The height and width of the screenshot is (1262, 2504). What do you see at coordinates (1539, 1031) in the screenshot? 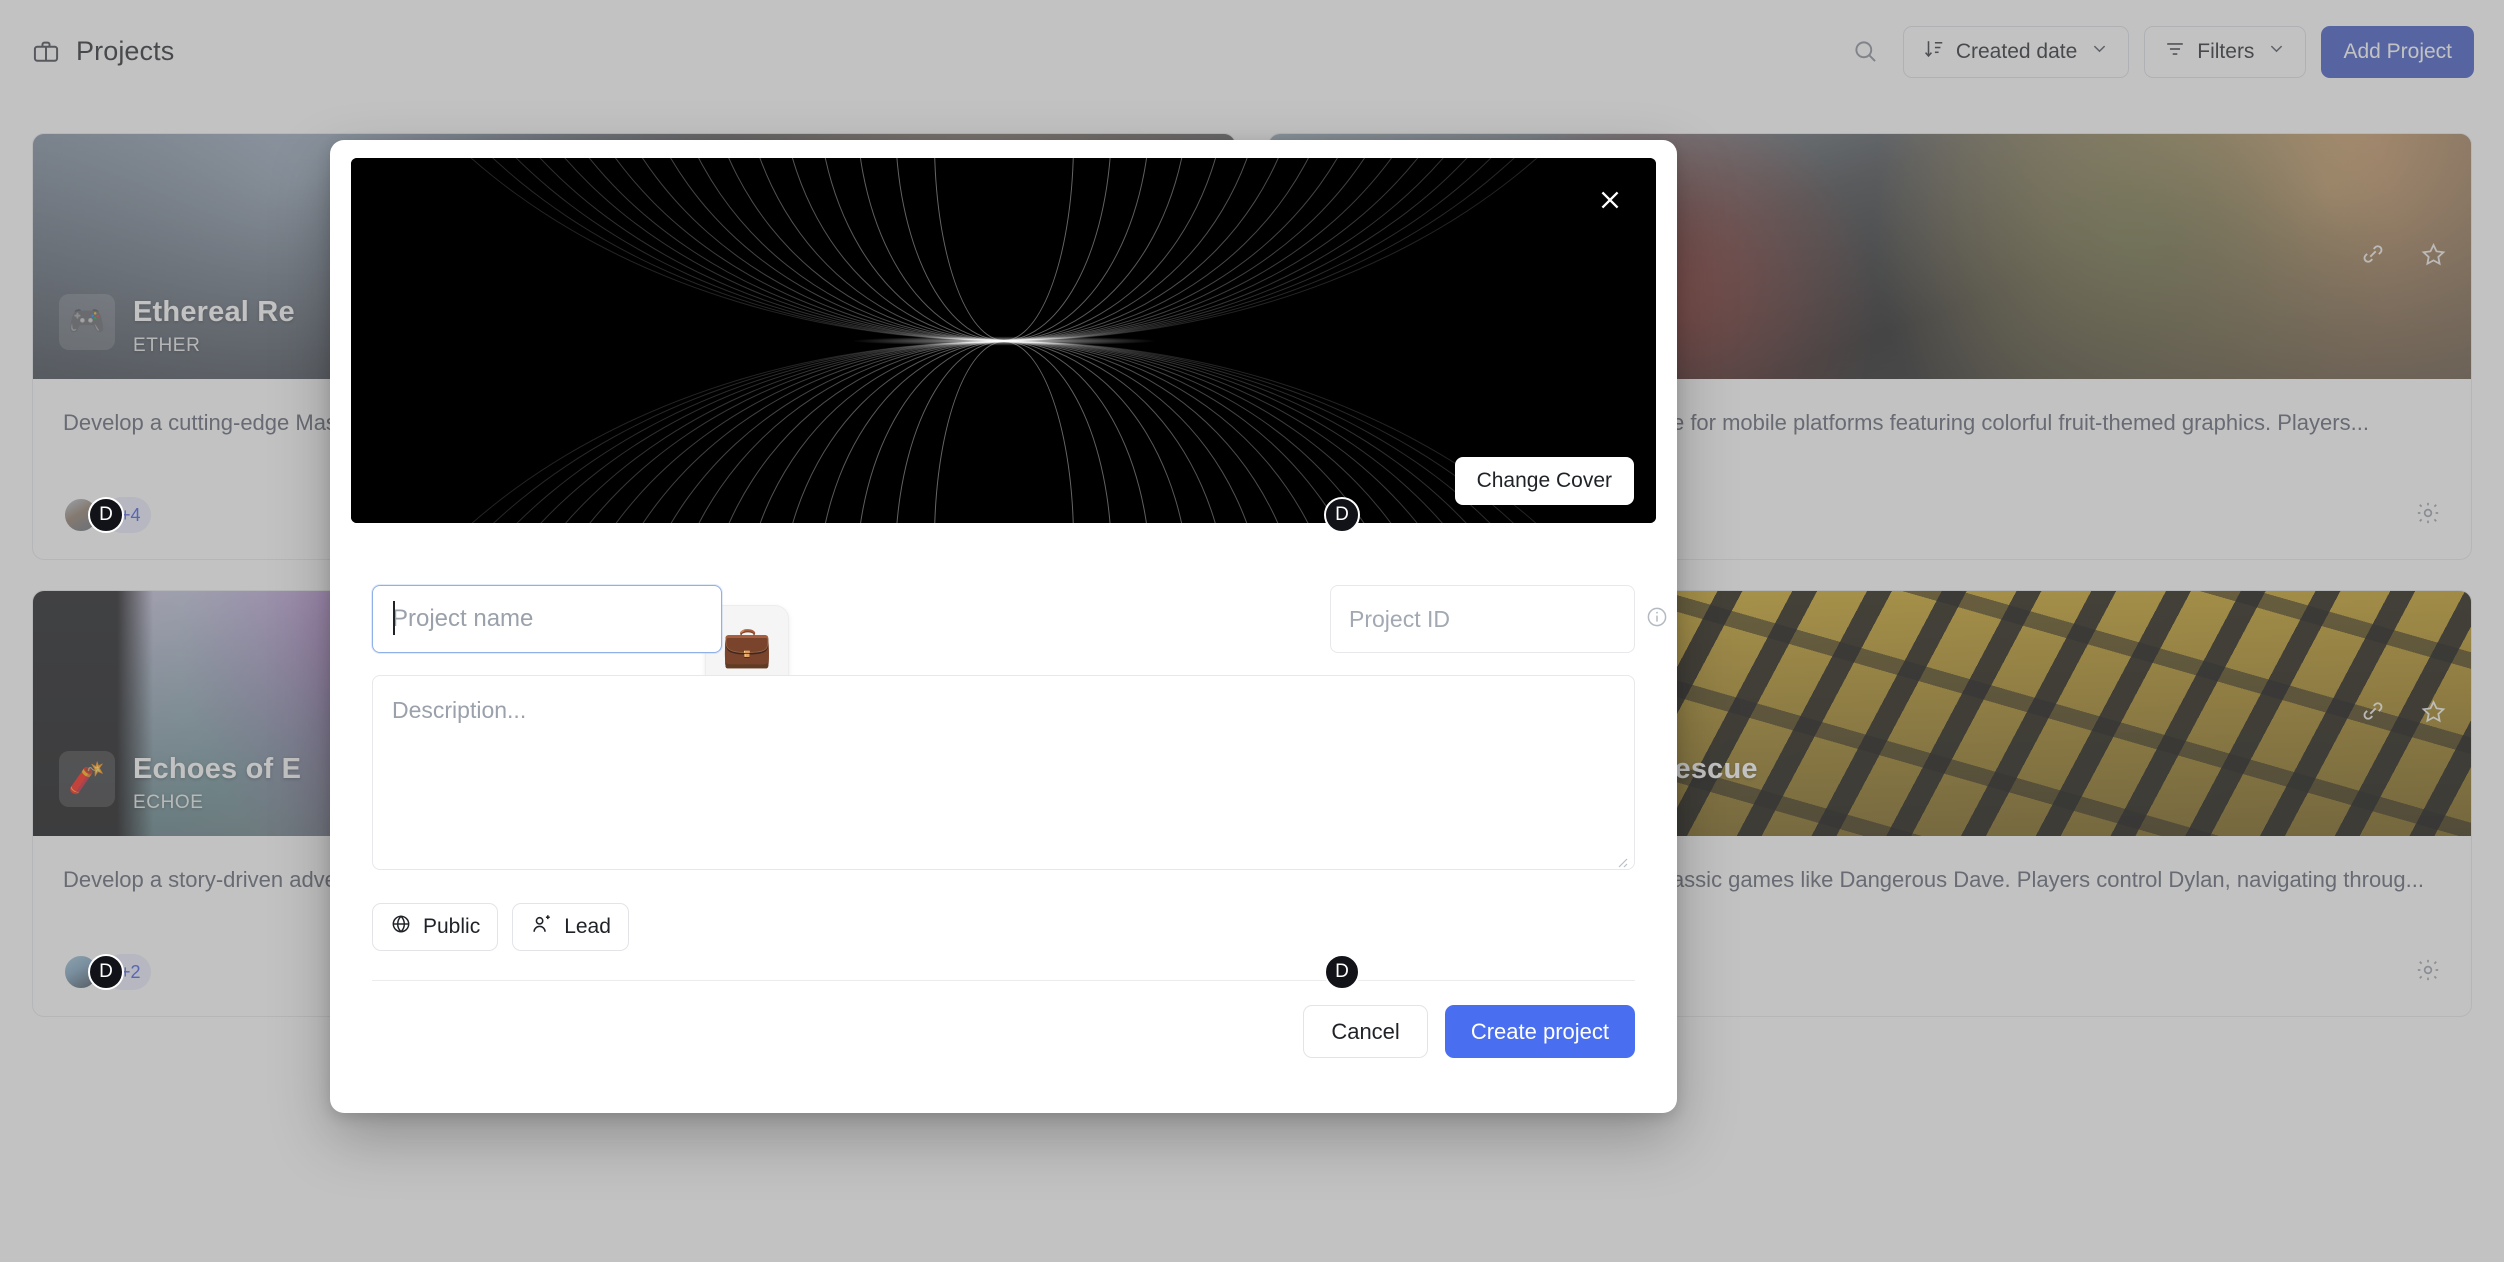
I see `create-project-button: Create project` at bounding box center [1539, 1031].